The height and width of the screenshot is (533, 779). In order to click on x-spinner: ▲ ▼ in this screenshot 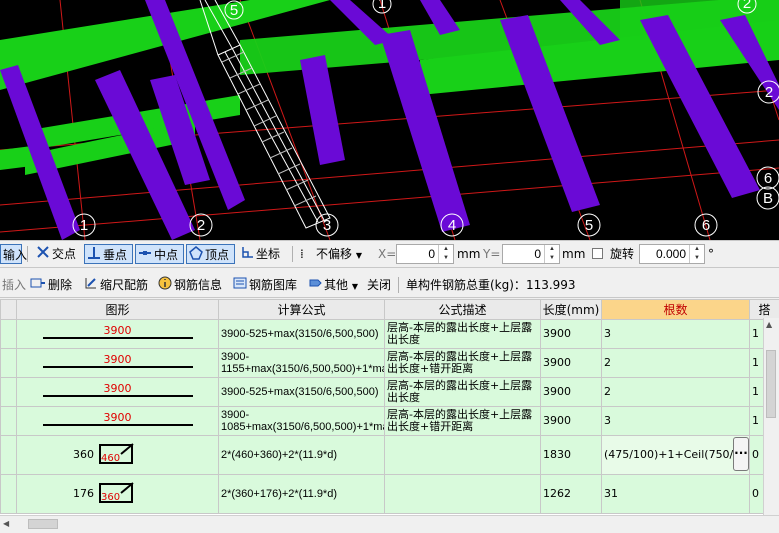, I will do `click(445, 254)`.